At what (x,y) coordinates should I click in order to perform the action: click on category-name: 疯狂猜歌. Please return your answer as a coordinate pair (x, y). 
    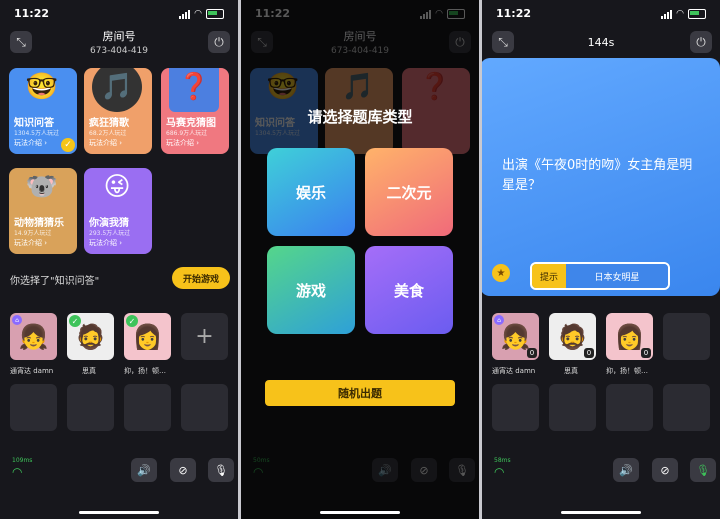
    Looking at the image, I should click on (109, 123).